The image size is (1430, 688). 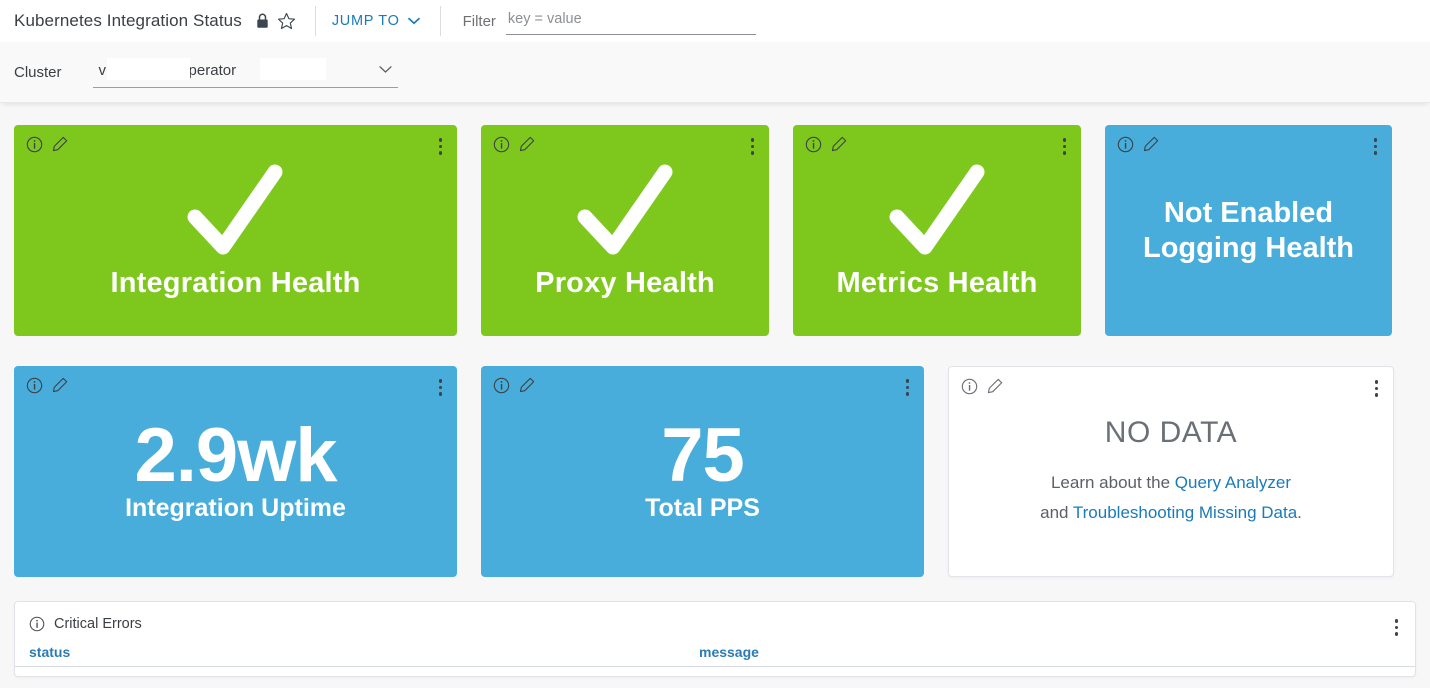 What do you see at coordinates (1112, 482) in the screenshot?
I see `help-line1-prefix: Learn about the` at bounding box center [1112, 482].